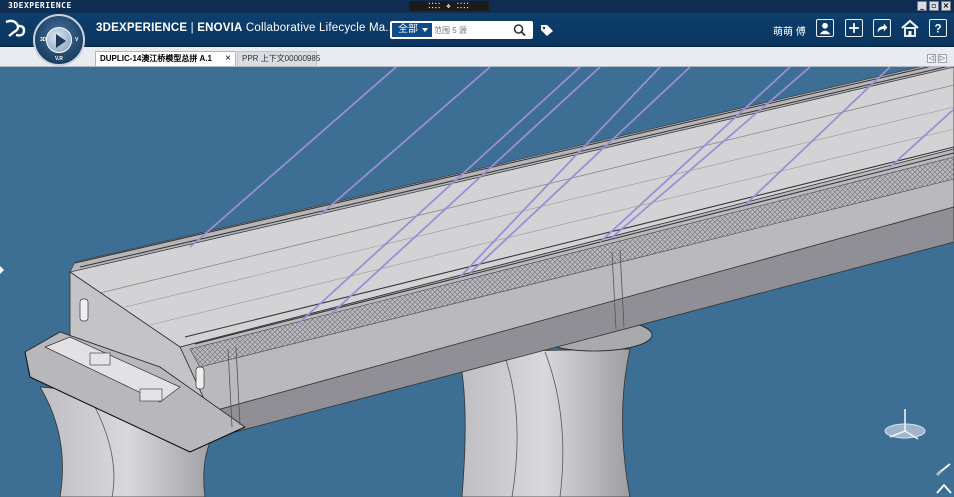 The width and height of the screenshot is (954, 497). What do you see at coordinates (931, 58) in the screenshot?
I see `tab-prev-button: ◁` at bounding box center [931, 58].